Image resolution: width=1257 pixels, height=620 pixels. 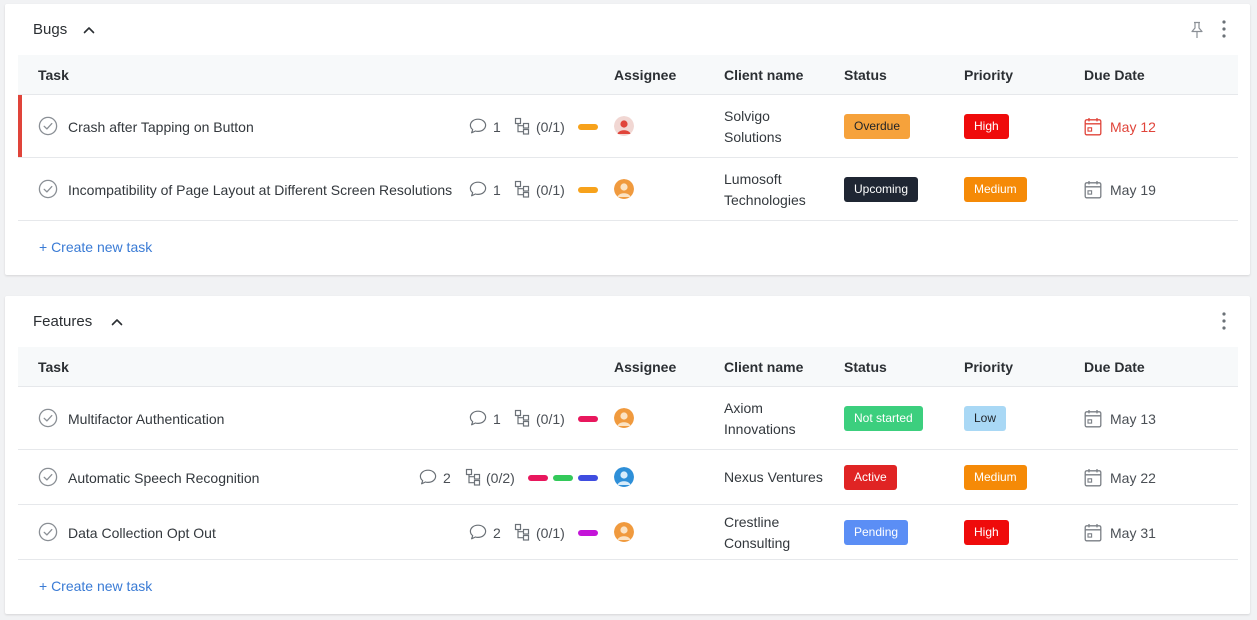 What do you see at coordinates (870, 477) in the screenshot?
I see `status-badge: Active` at bounding box center [870, 477].